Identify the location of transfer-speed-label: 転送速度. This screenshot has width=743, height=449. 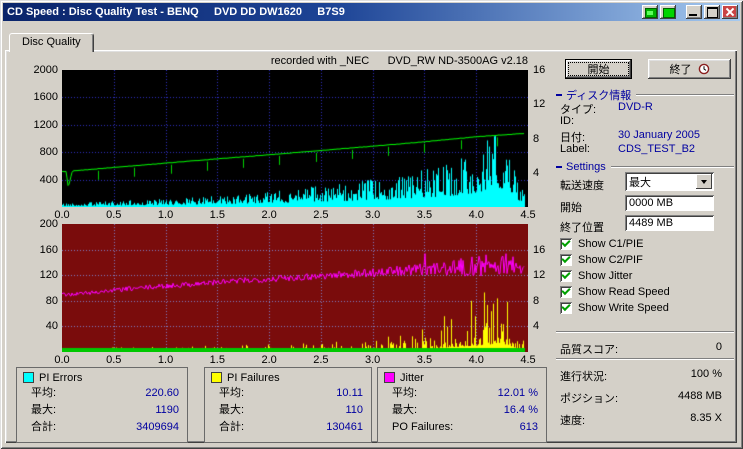
(582, 186).